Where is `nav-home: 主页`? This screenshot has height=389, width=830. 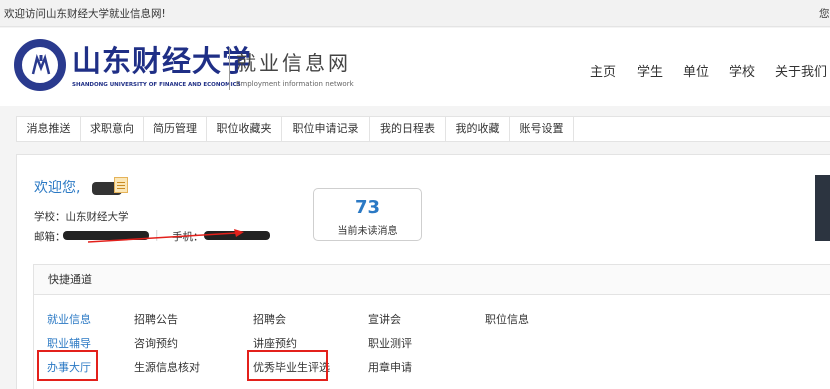
nav-home: 主页 is located at coordinates (603, 70).